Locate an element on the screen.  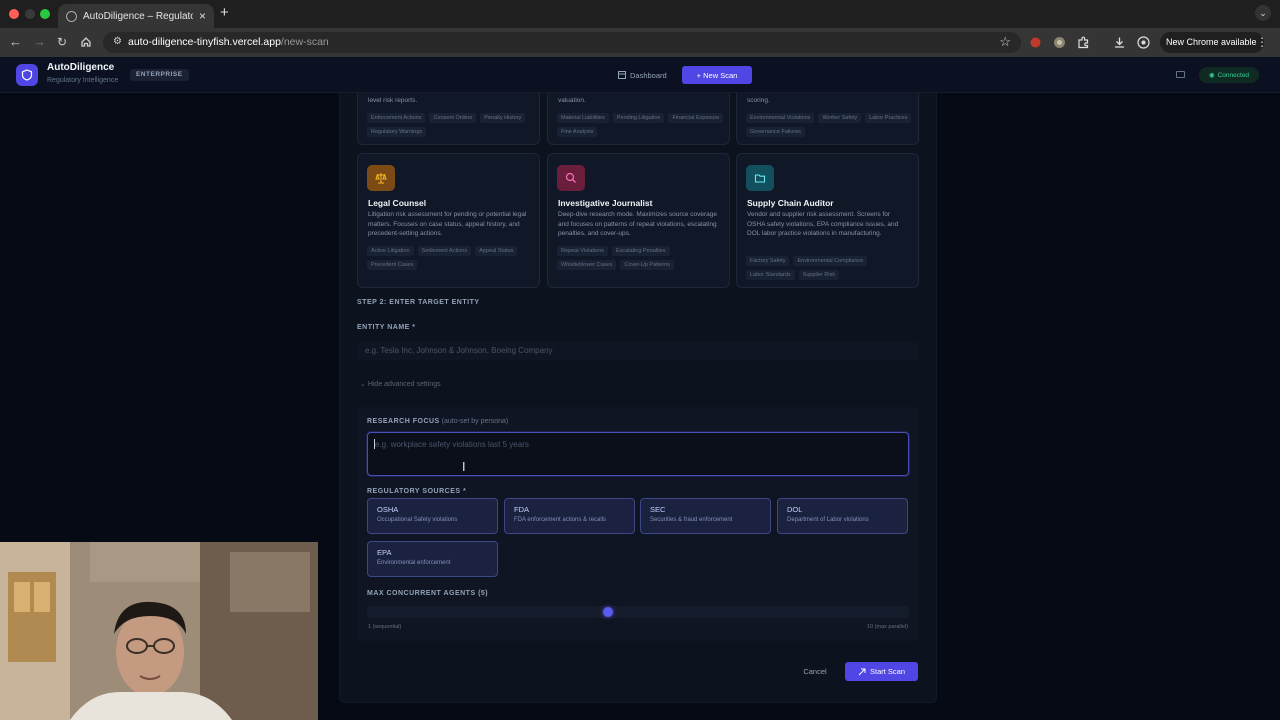
entity-name-label: ENTITY NAME * is located at coordinates (386, 327).